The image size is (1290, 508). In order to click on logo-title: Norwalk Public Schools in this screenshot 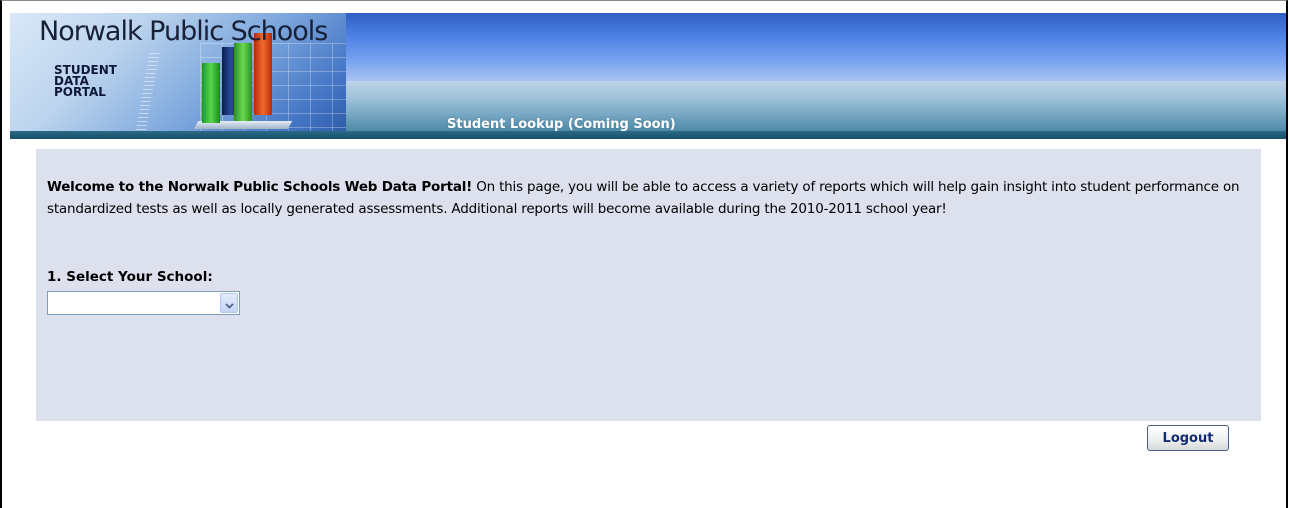, I will do `click(183, 31)`.